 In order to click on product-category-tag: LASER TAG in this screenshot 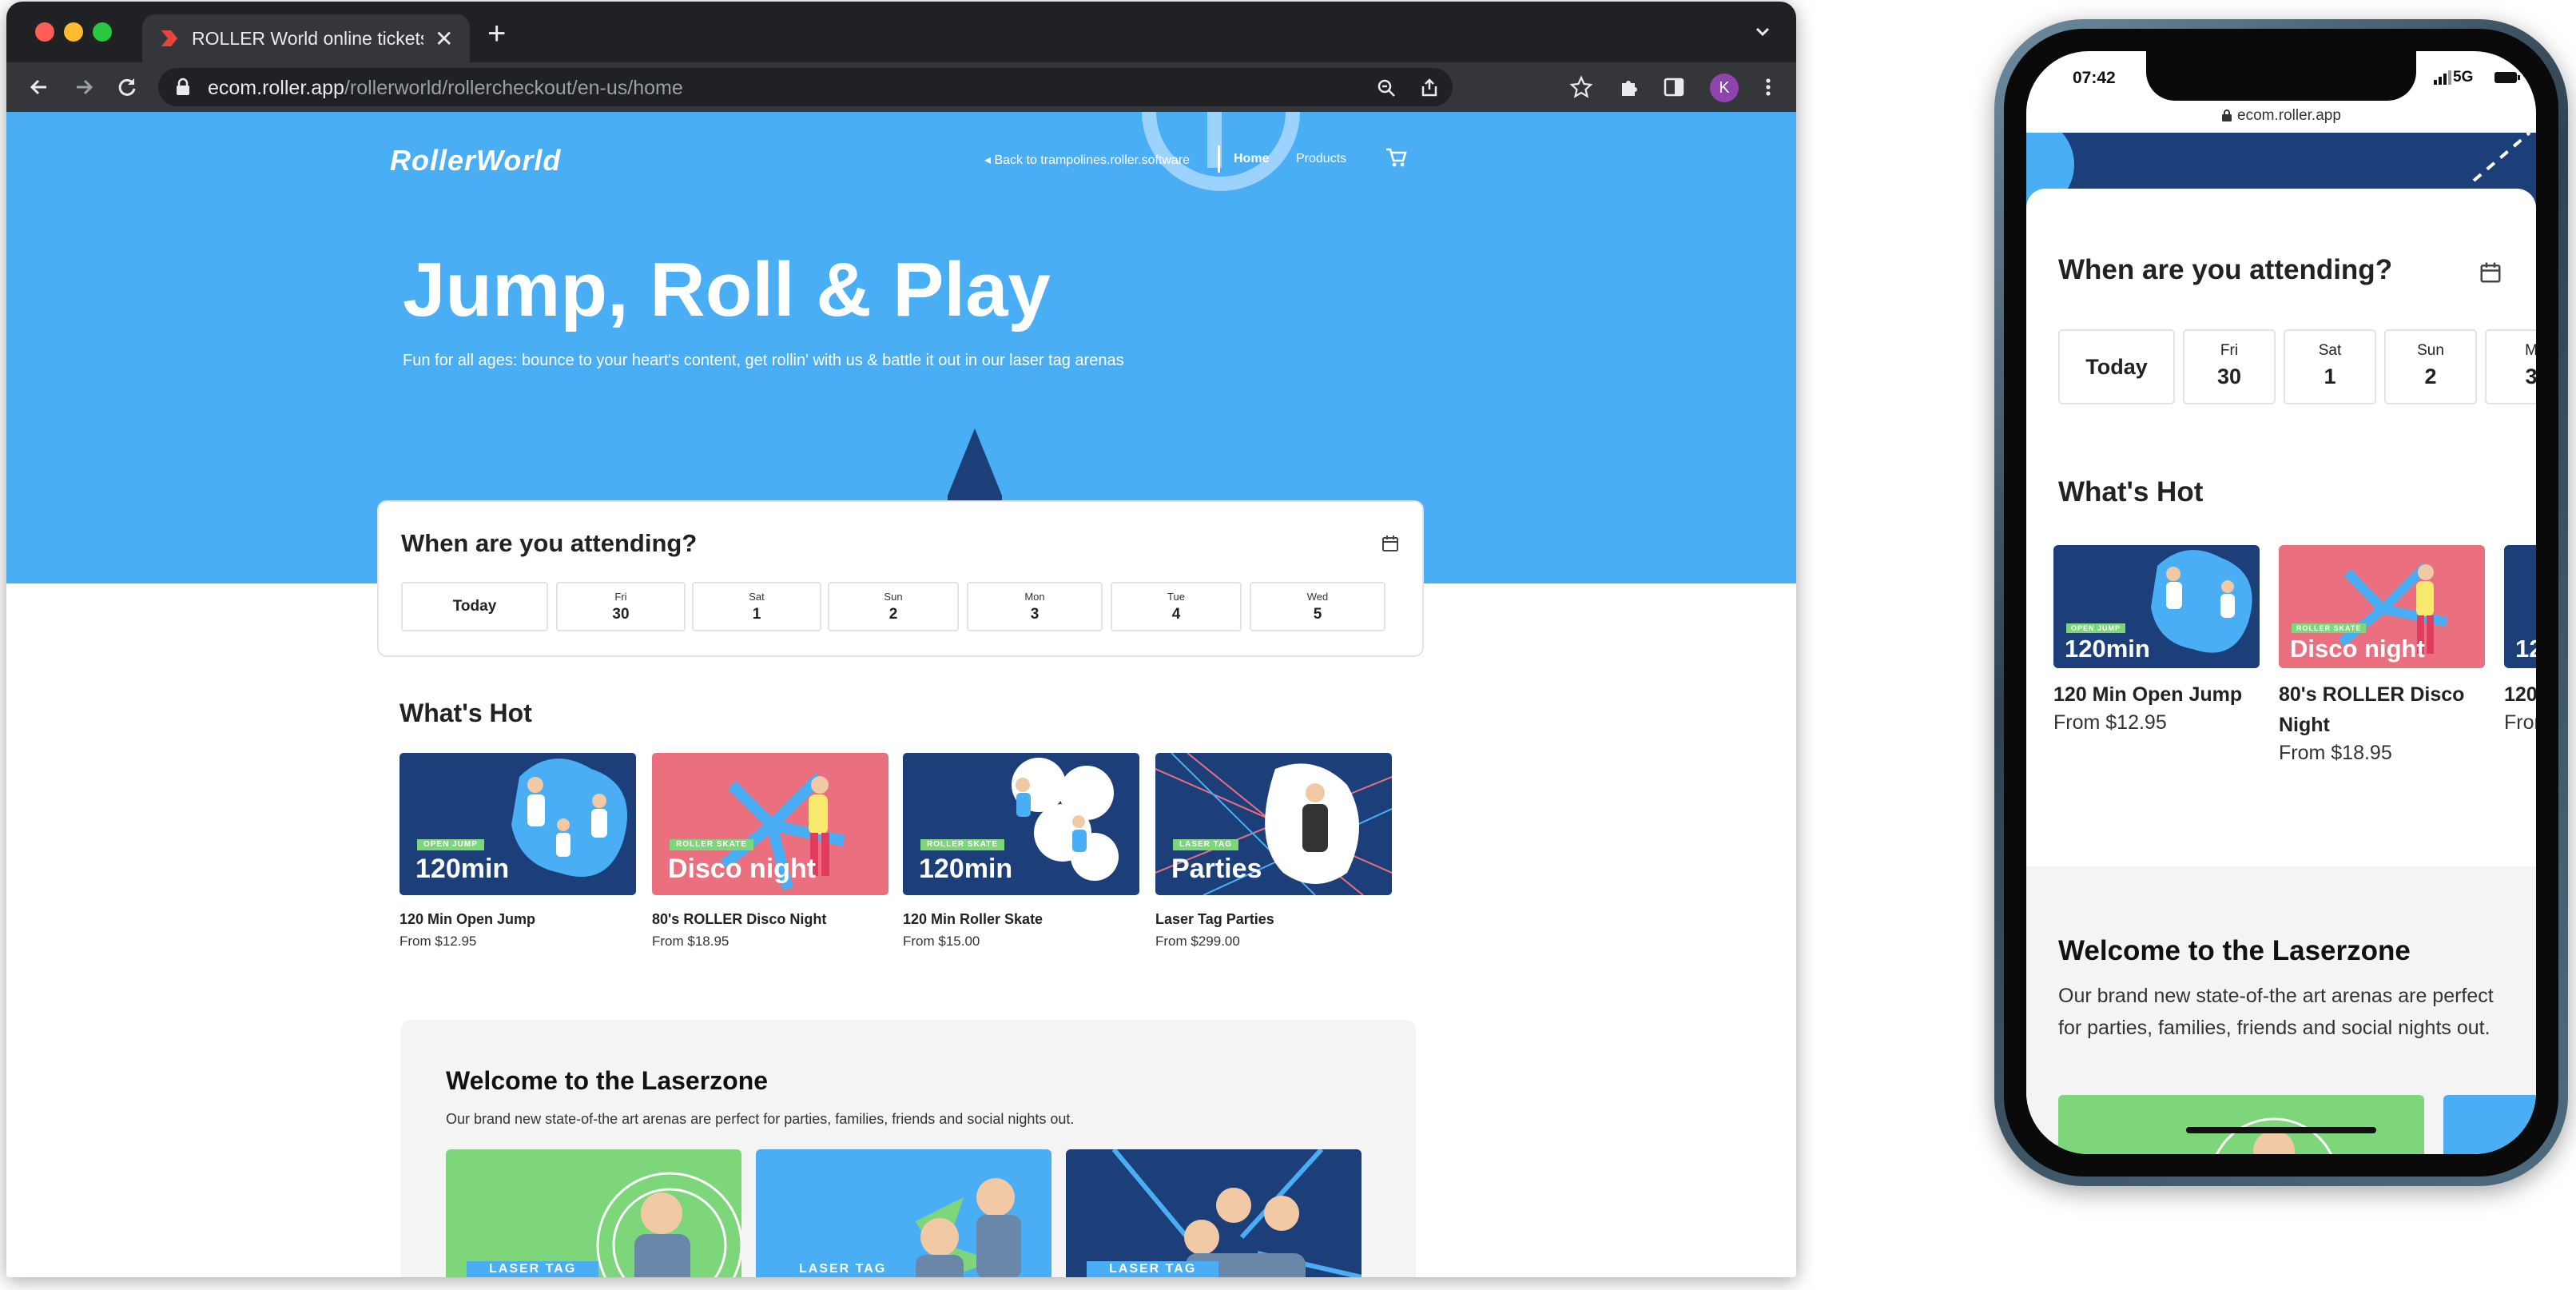, I will do `click(1206, 844)`.